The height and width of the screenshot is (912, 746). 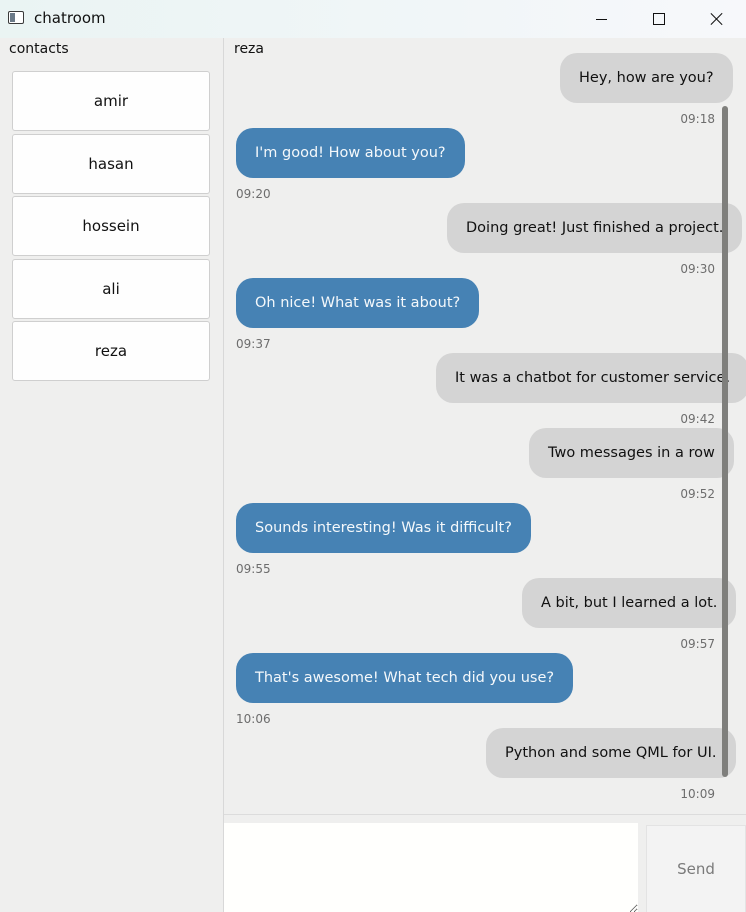 I want to click on window-title: chatroom, so click(x=70, y=18).